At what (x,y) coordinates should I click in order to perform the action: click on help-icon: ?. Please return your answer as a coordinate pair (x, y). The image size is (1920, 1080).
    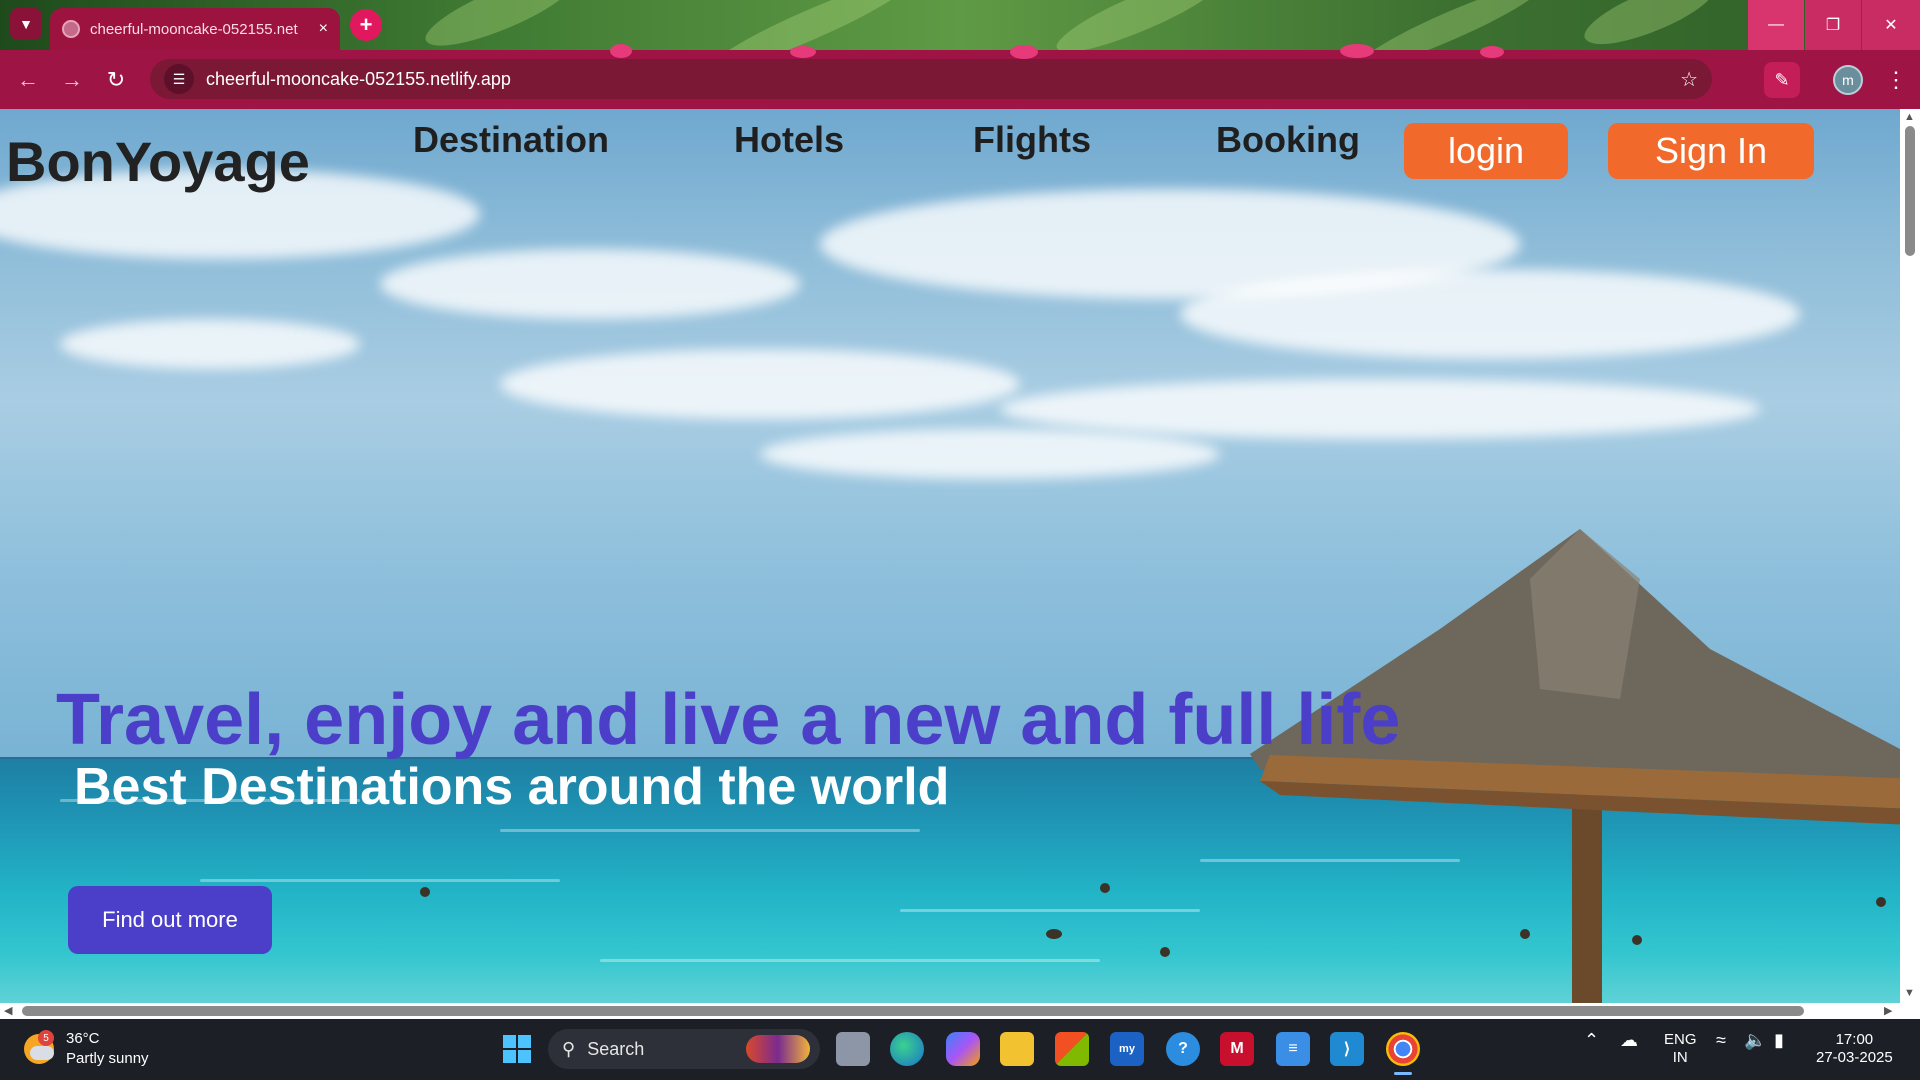
    Looking at the image, I should click on (1183, 1048).